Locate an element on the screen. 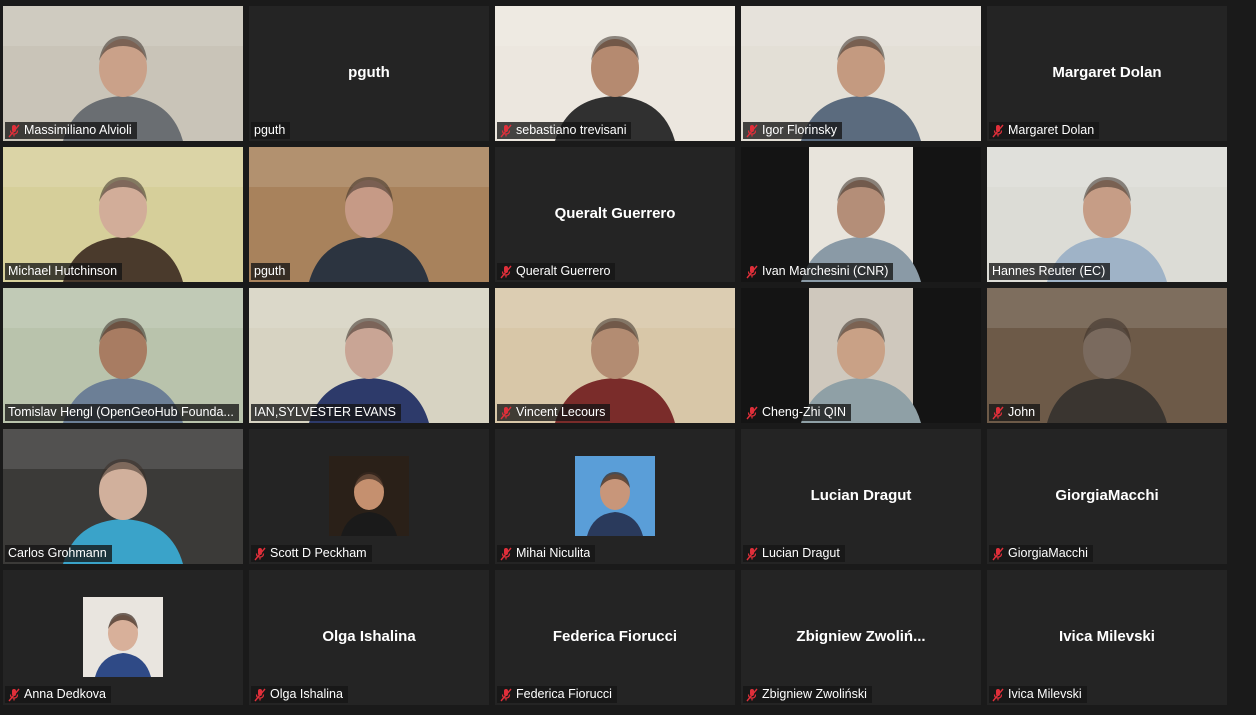 This screenshot has width=1256, height=715. participant-tile: Ivica Milevski Ivica Milevski is located at coordinates (1107, 637).